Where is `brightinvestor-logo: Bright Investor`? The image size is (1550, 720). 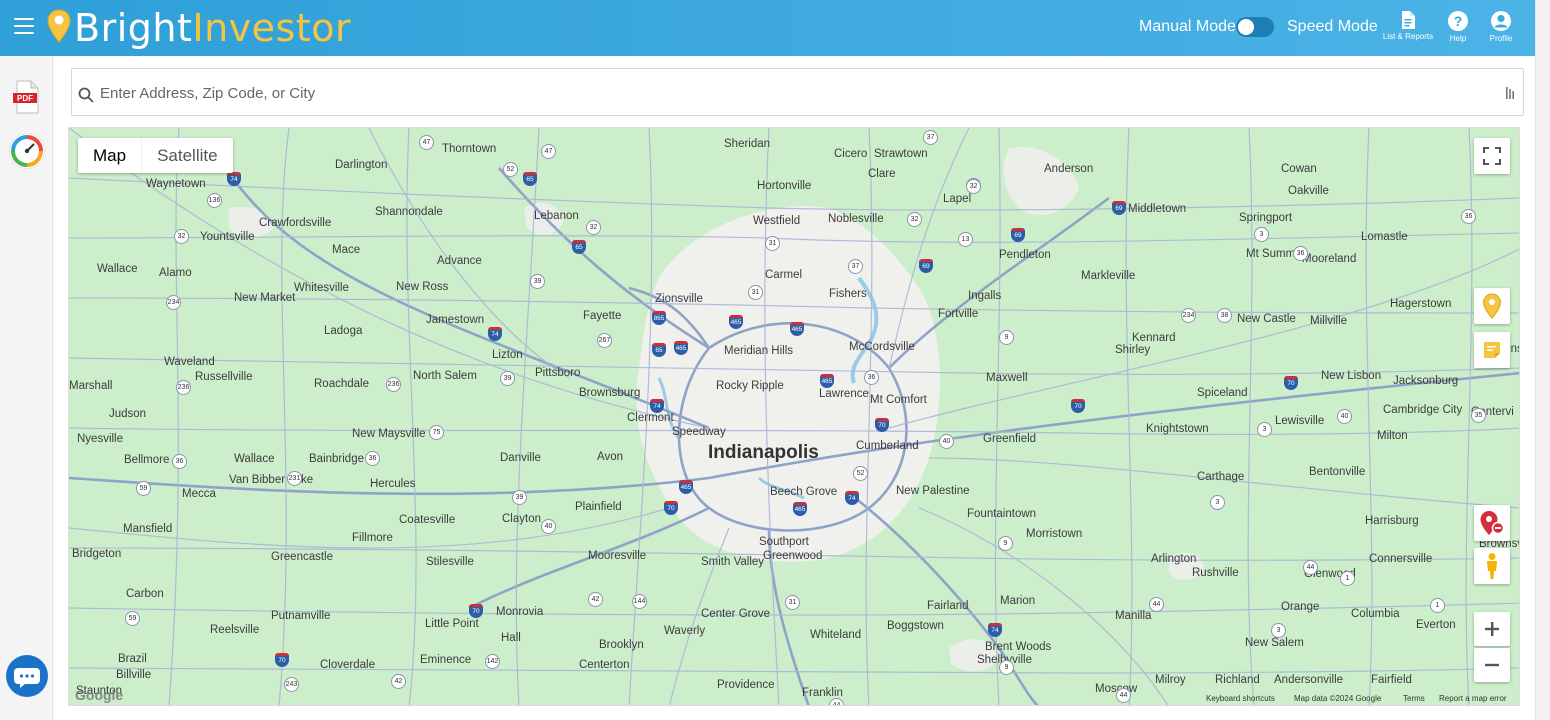
brightinvestor-logo: Bright Investor is located at coordinates (198, 28).